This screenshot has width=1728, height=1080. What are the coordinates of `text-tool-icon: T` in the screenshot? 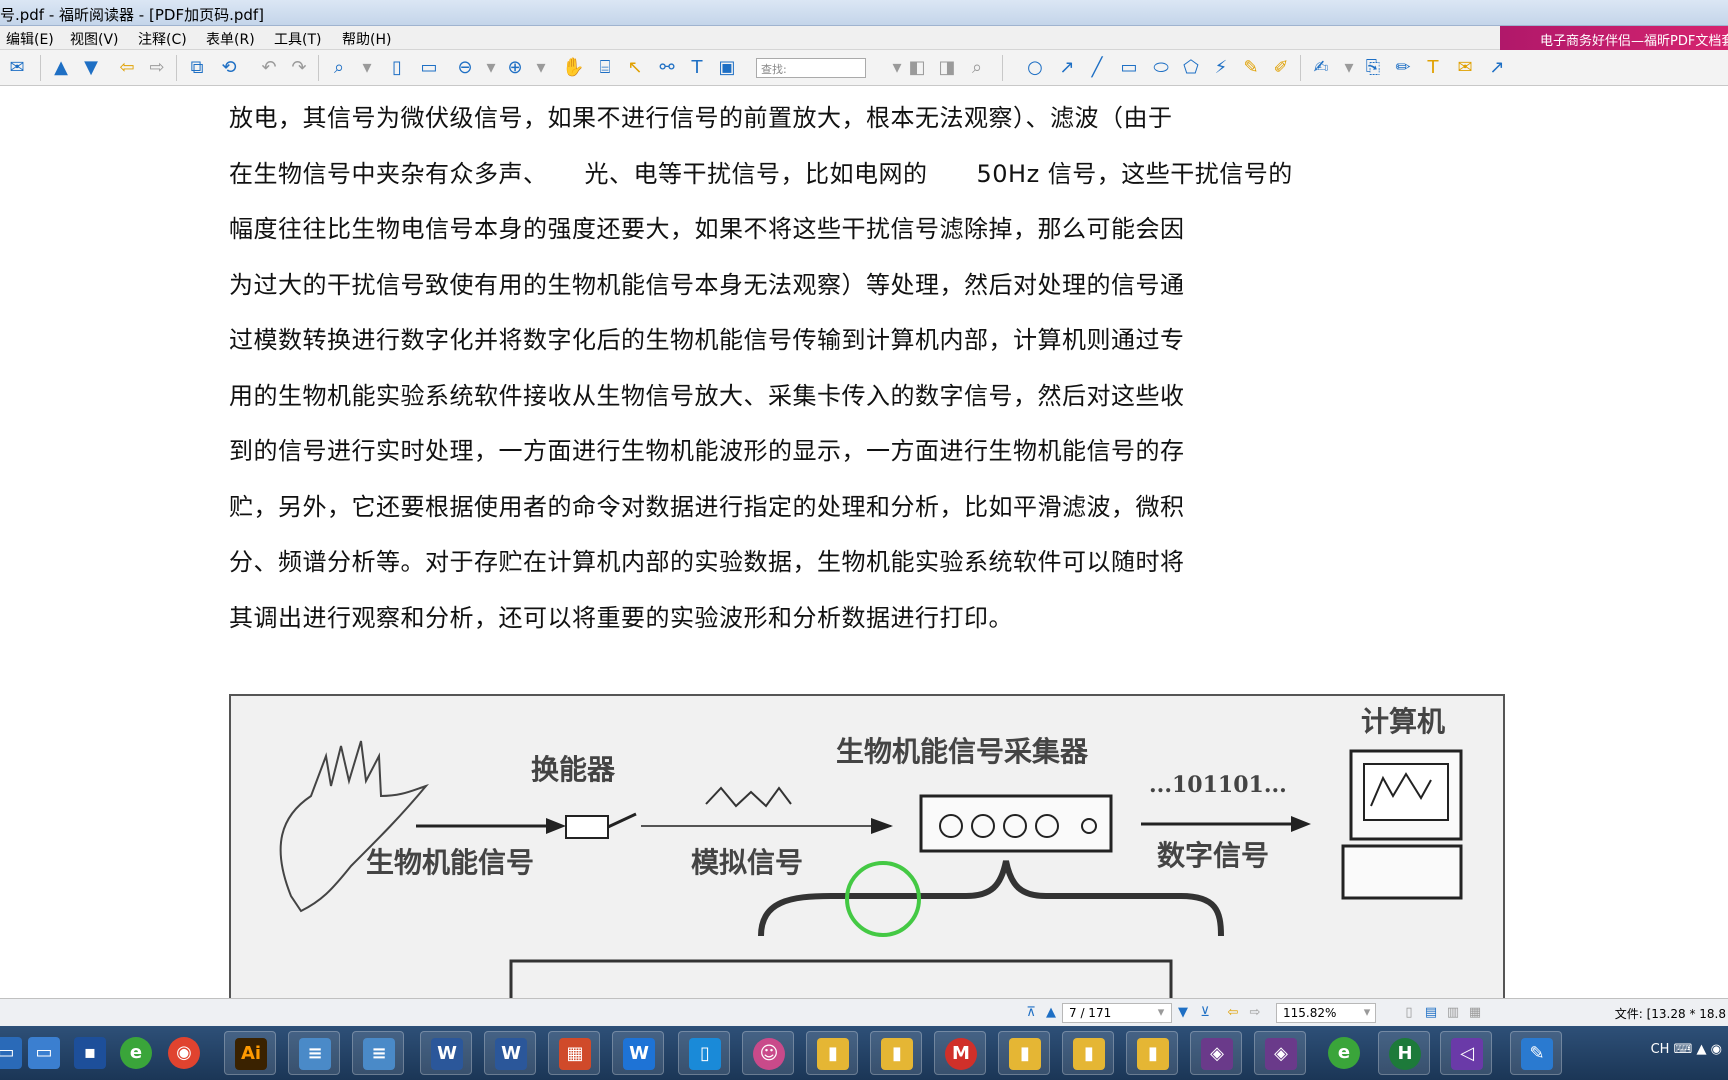 It's located at (697, 68).